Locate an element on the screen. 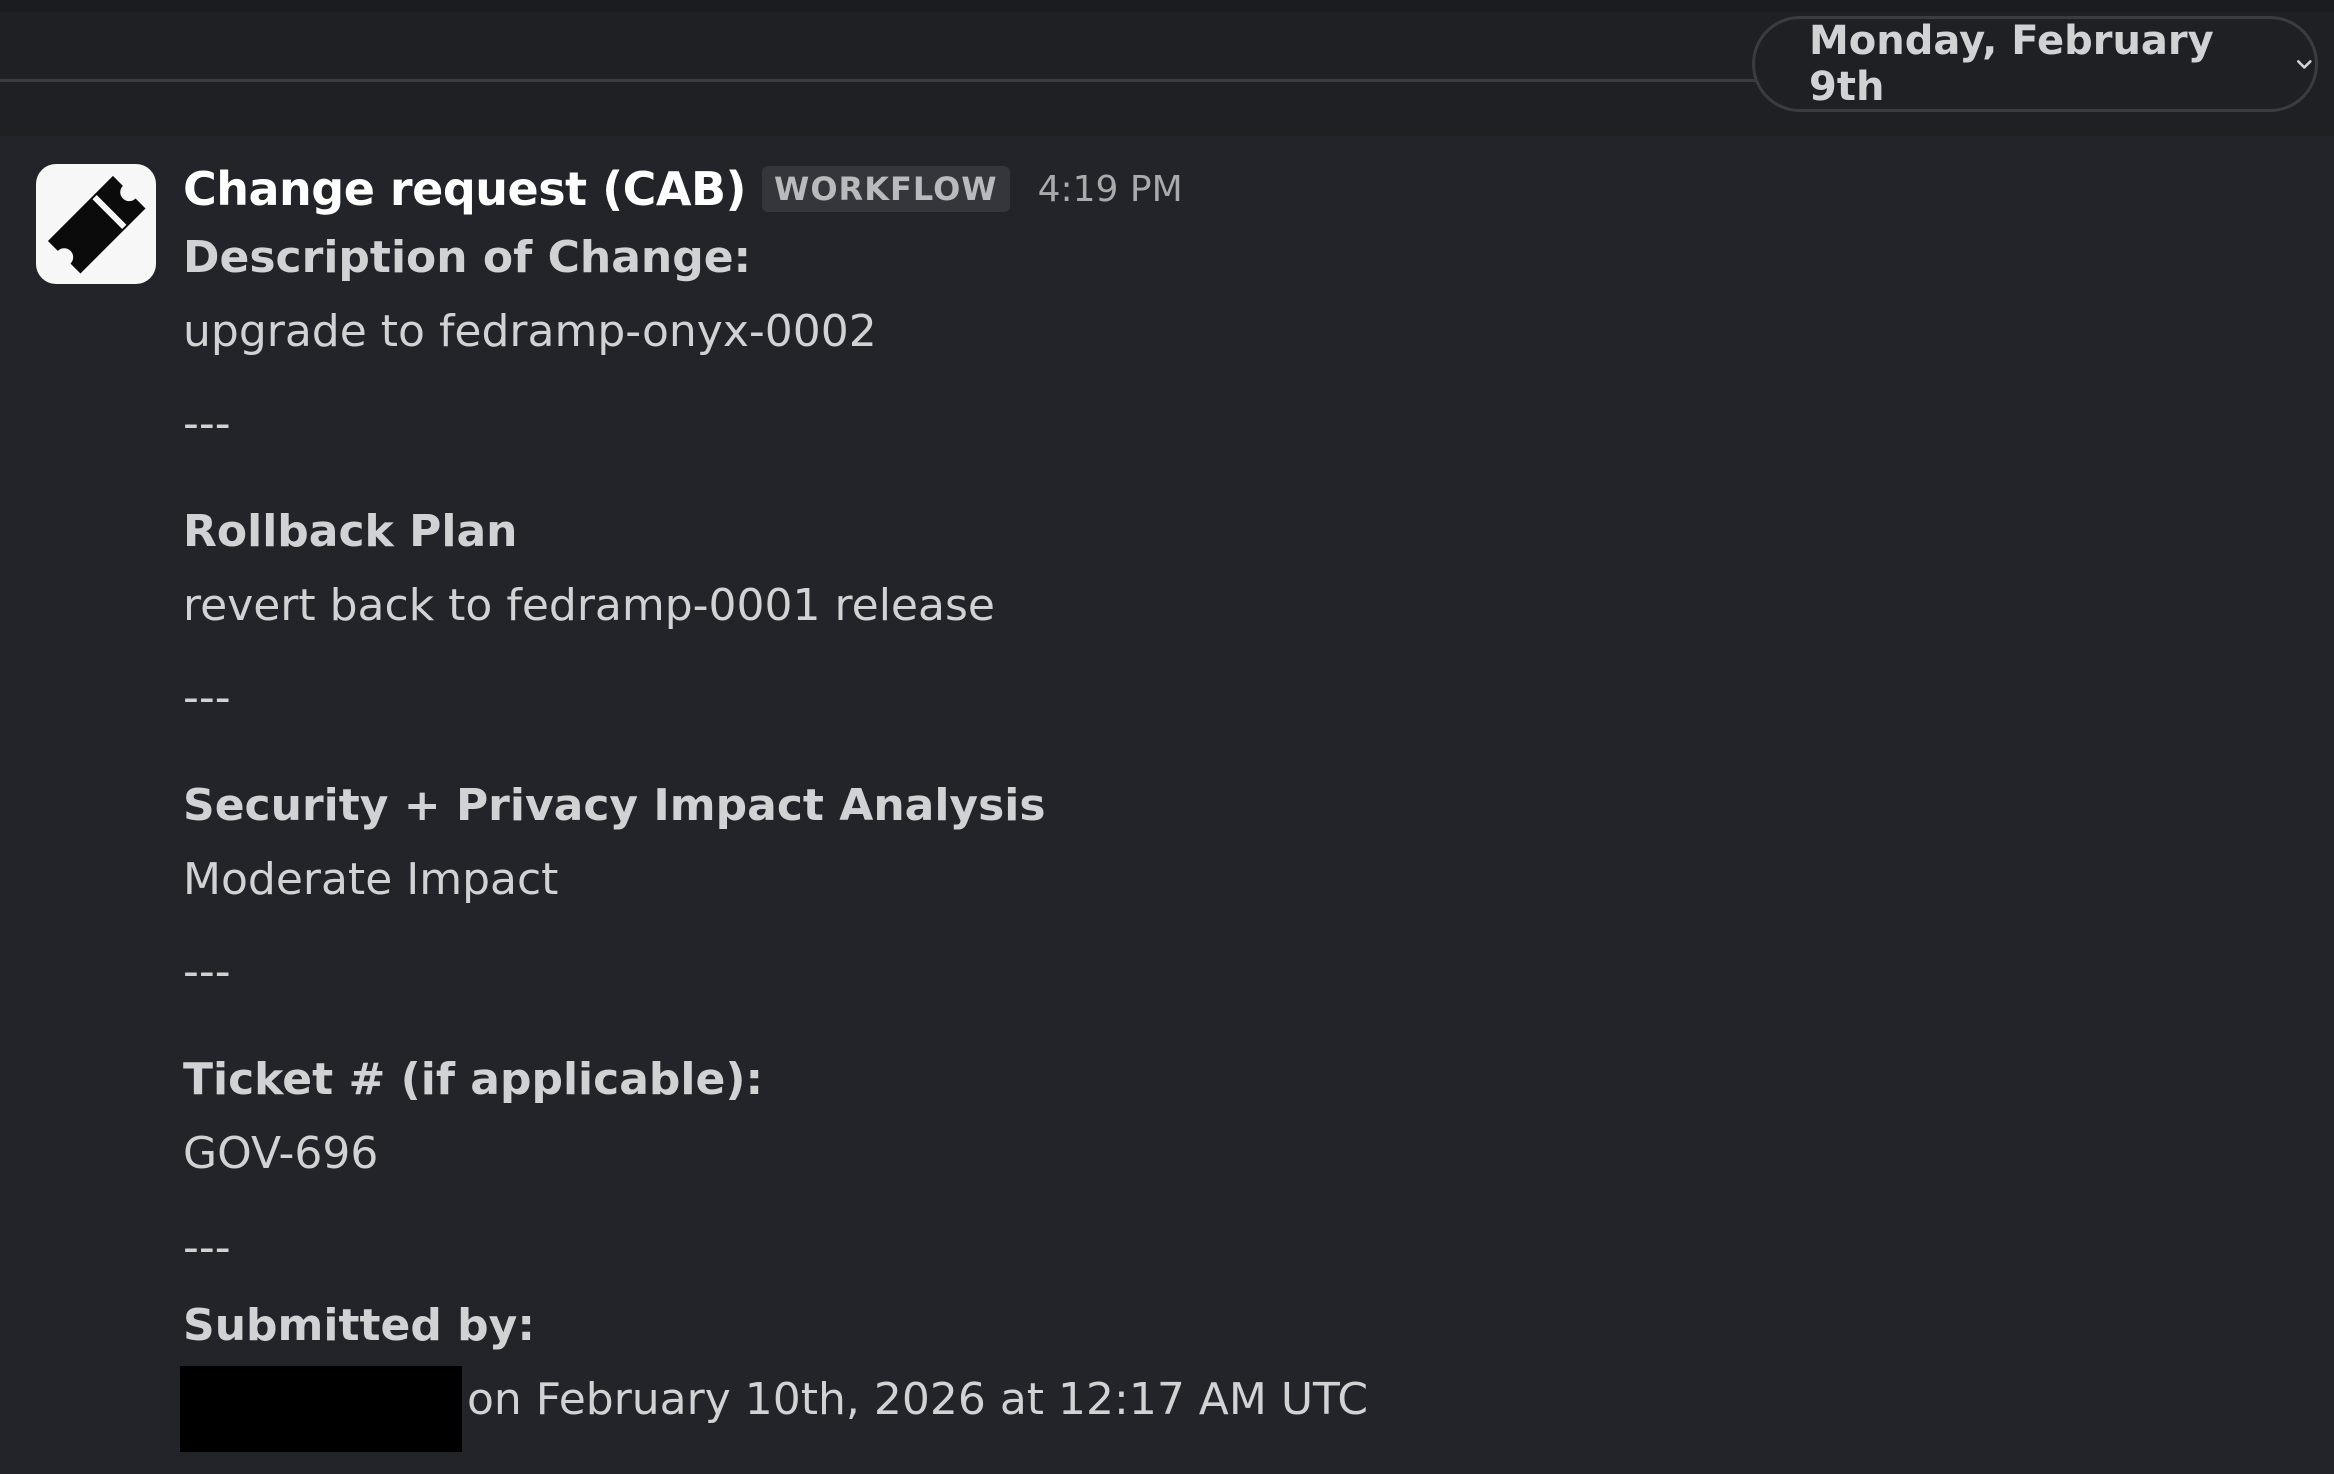 This screenshot has width=2334, height=1474. message-timestamp: 4:19 PM is located at coordinates (1110, 189).